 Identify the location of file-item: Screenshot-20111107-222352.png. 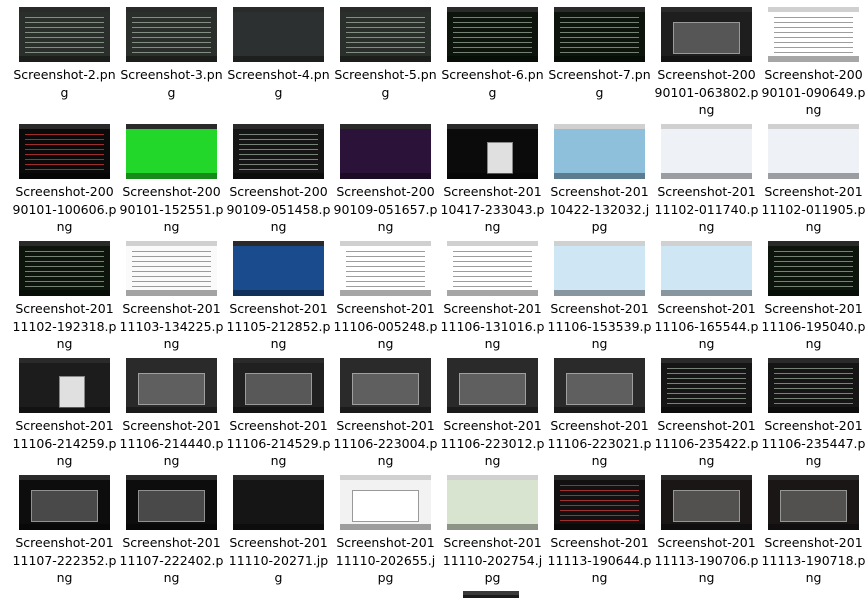
(64, 526).